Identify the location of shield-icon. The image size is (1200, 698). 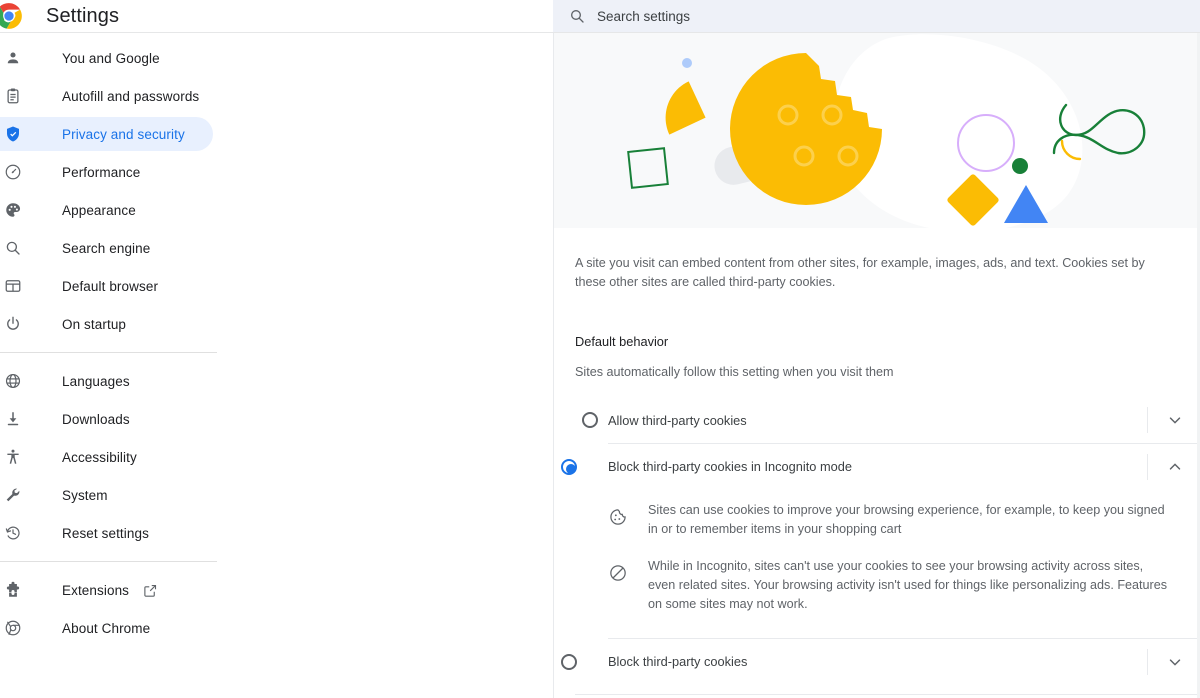
(13, 134).